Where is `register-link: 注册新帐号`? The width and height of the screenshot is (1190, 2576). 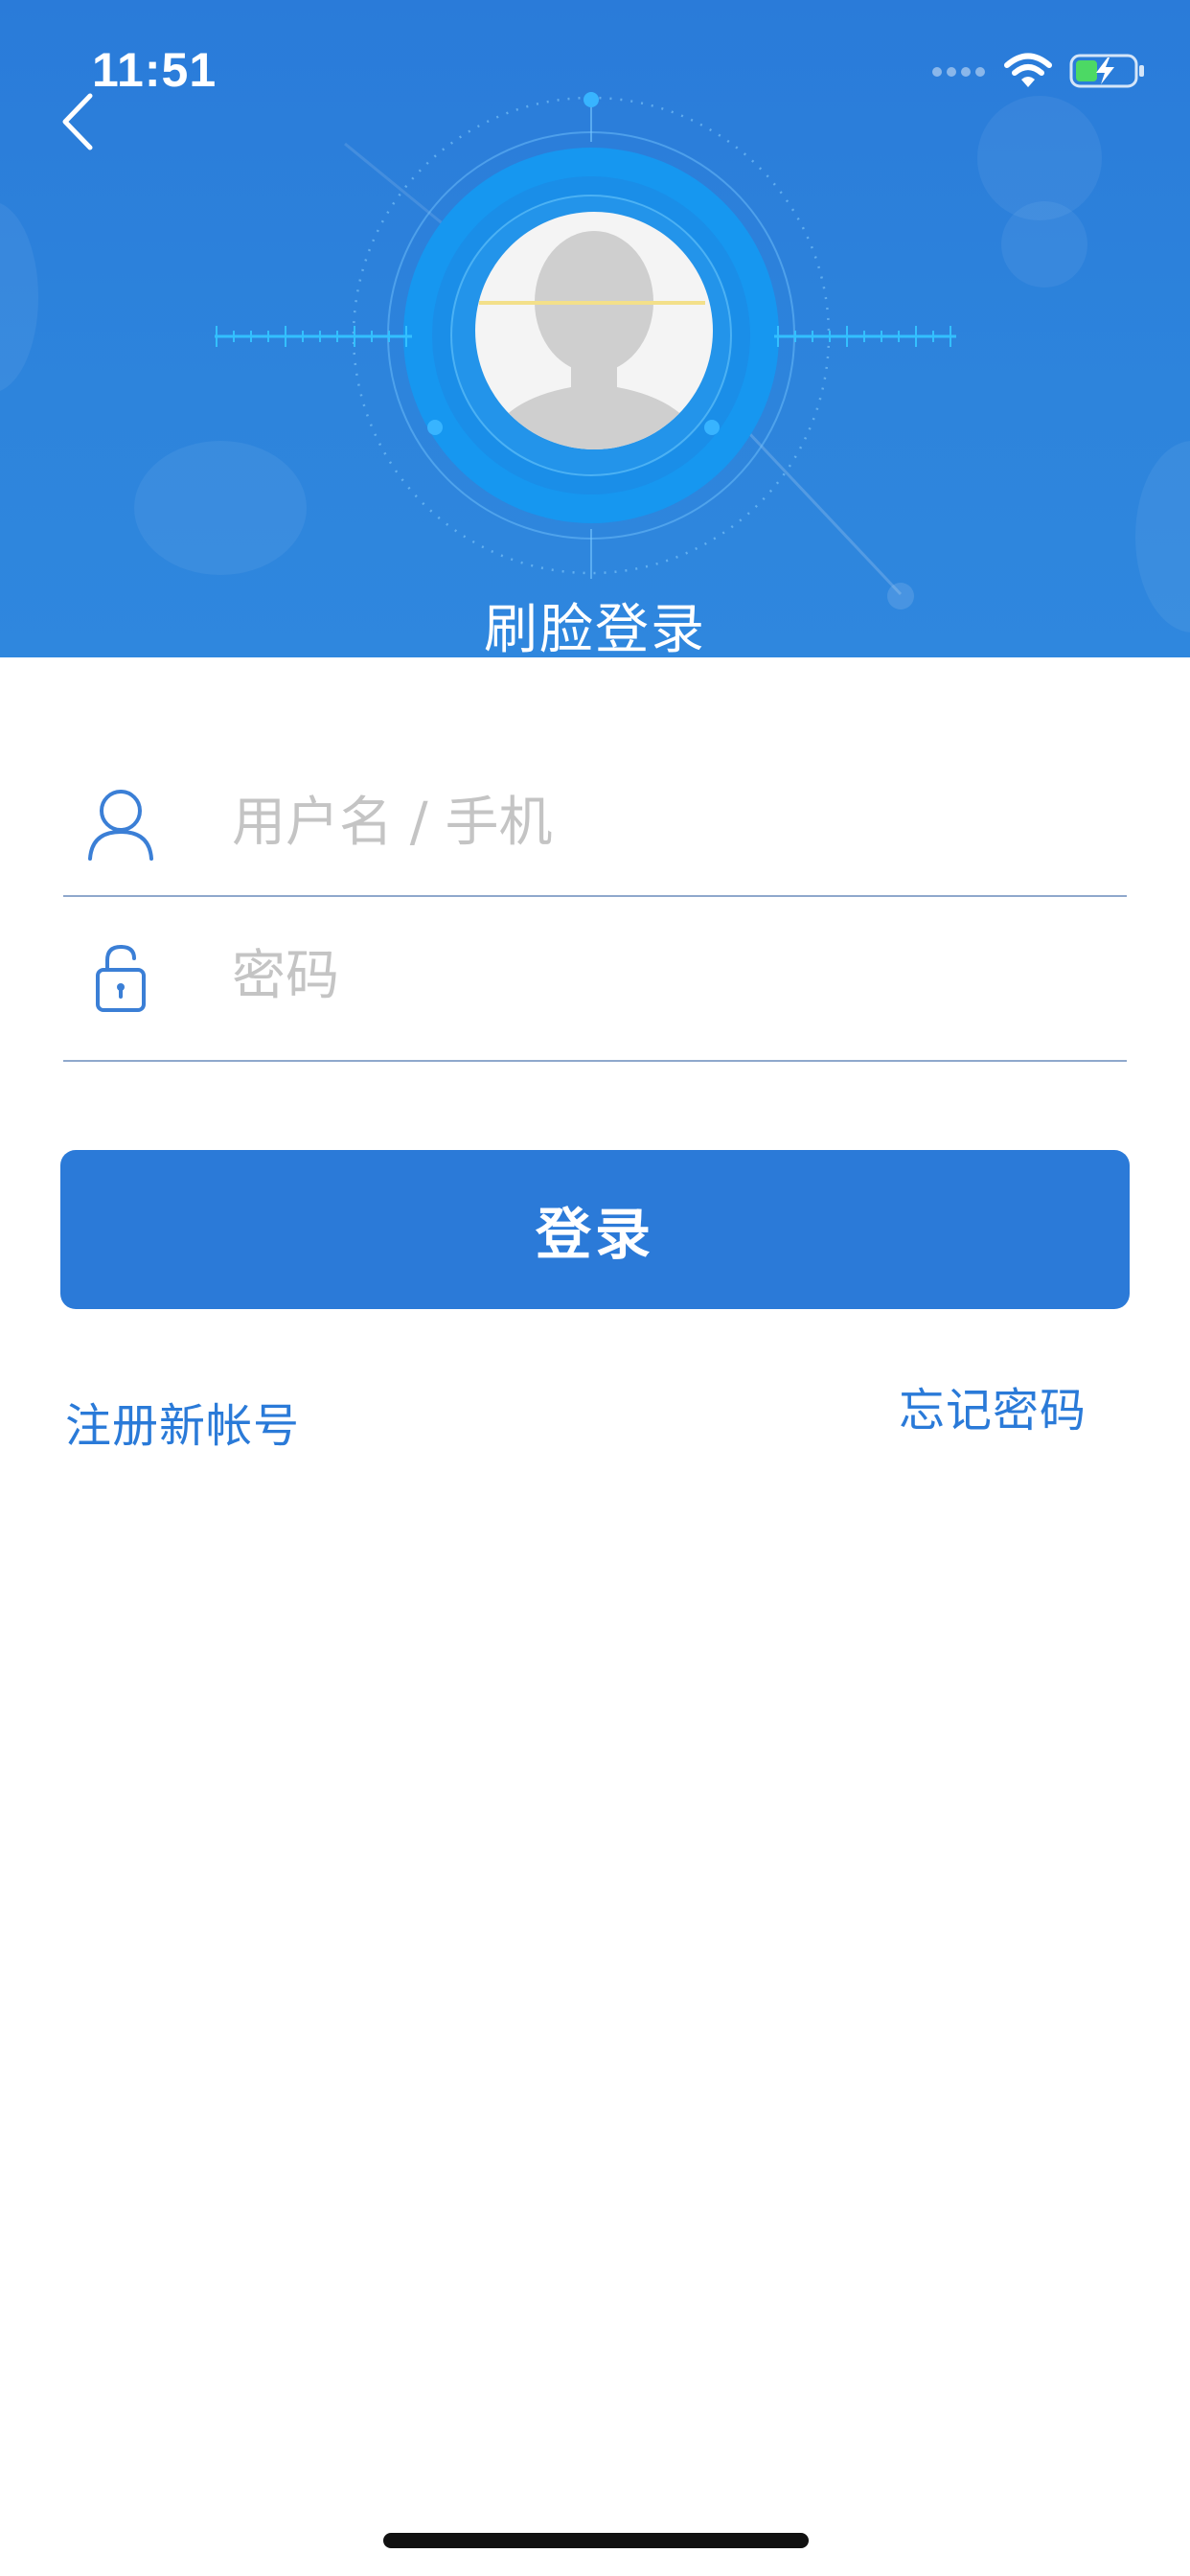 register-link: 注册新帐号 is located at coordinates (183, 1421).